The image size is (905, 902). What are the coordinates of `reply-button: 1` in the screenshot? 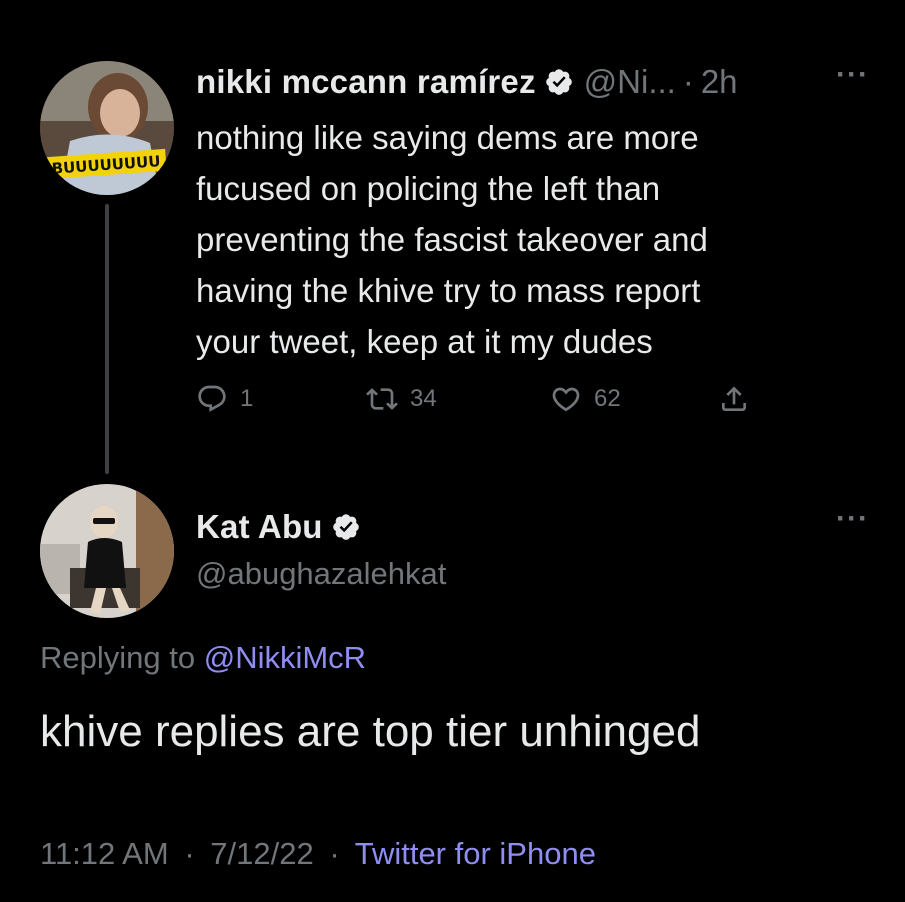 It's located at (224, 399).